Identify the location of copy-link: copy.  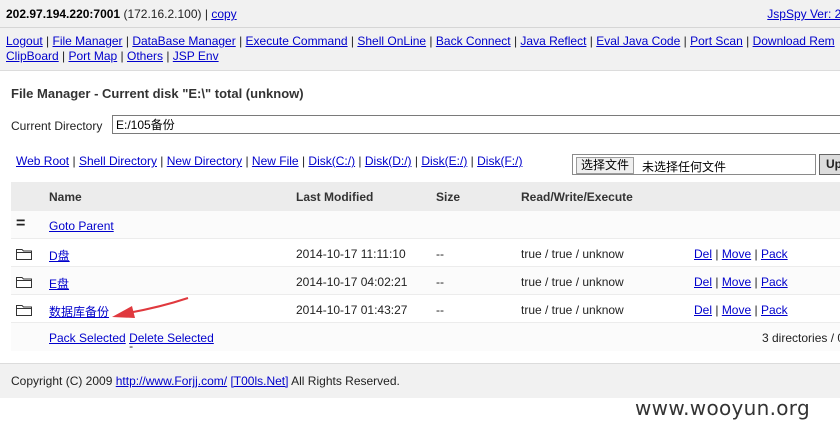
(223, 14).